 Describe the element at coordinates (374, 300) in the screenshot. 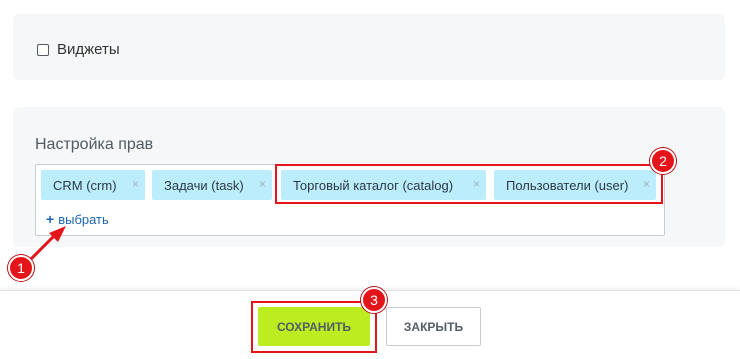

I see `annotation-badge-3: 3` at that location.